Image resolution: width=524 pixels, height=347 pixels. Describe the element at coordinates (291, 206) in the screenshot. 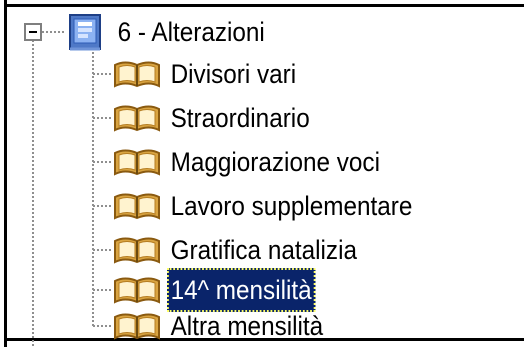

I see `tree-item-label: Lavoro supplementare` at that location.